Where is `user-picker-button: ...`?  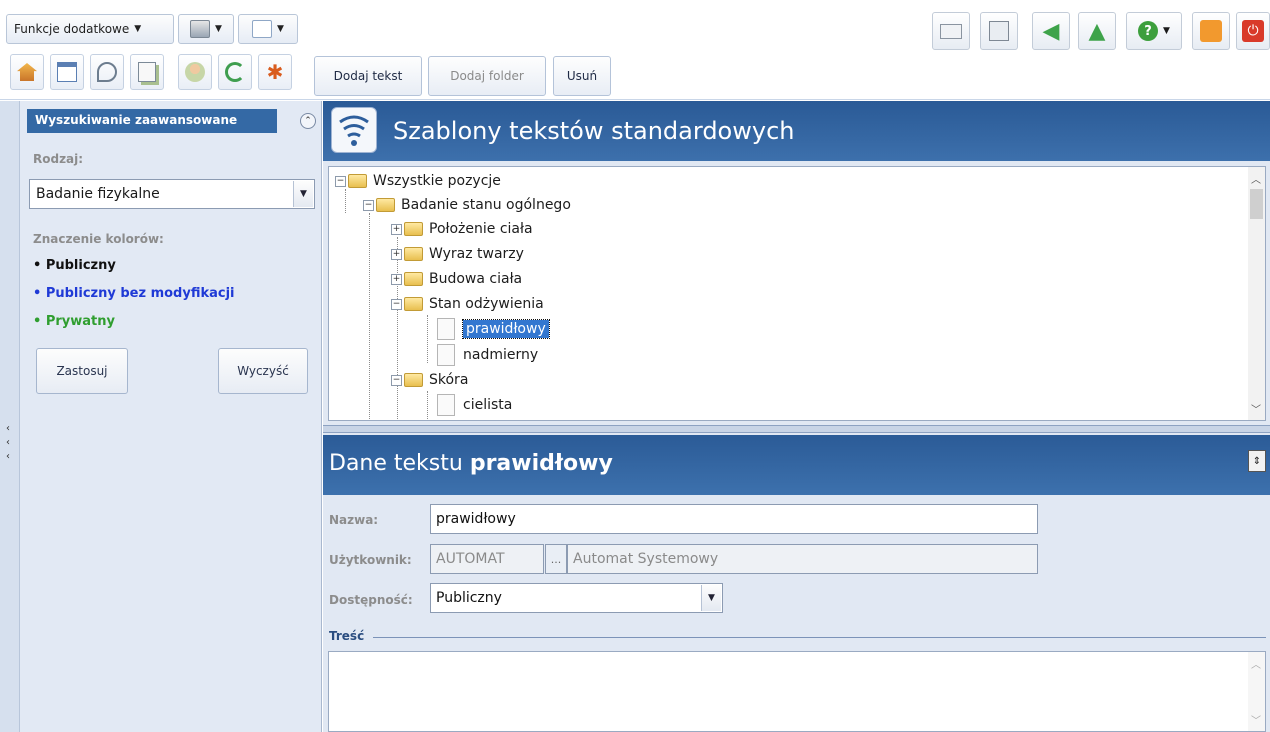 user-picker-button: ... is located at coordinates (556, 559).